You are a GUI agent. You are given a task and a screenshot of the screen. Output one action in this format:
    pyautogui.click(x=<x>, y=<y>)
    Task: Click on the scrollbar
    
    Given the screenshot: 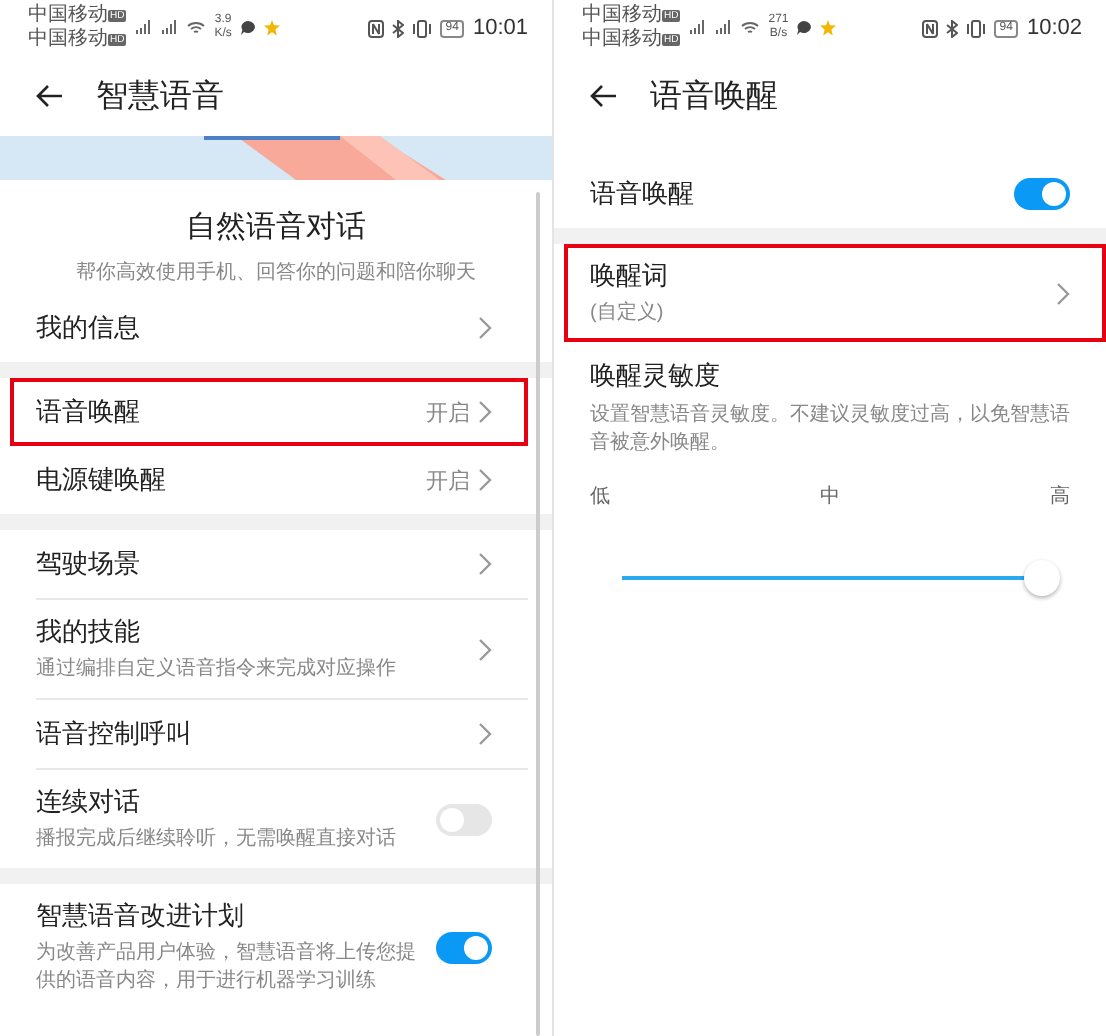 What is the action you would take?
    pyautogui.click(x=538, y=614)
    